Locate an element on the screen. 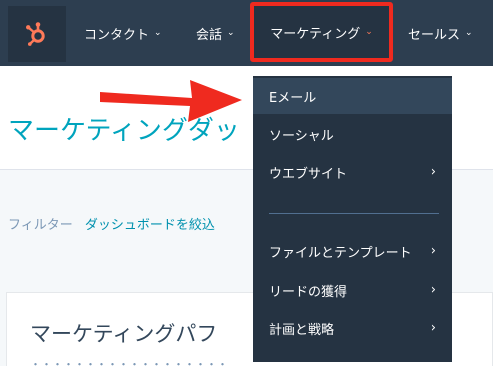 The width and height of the screenshot is (493, 366). nav-item-label: マーケティング is located at coordinates (315, 34).